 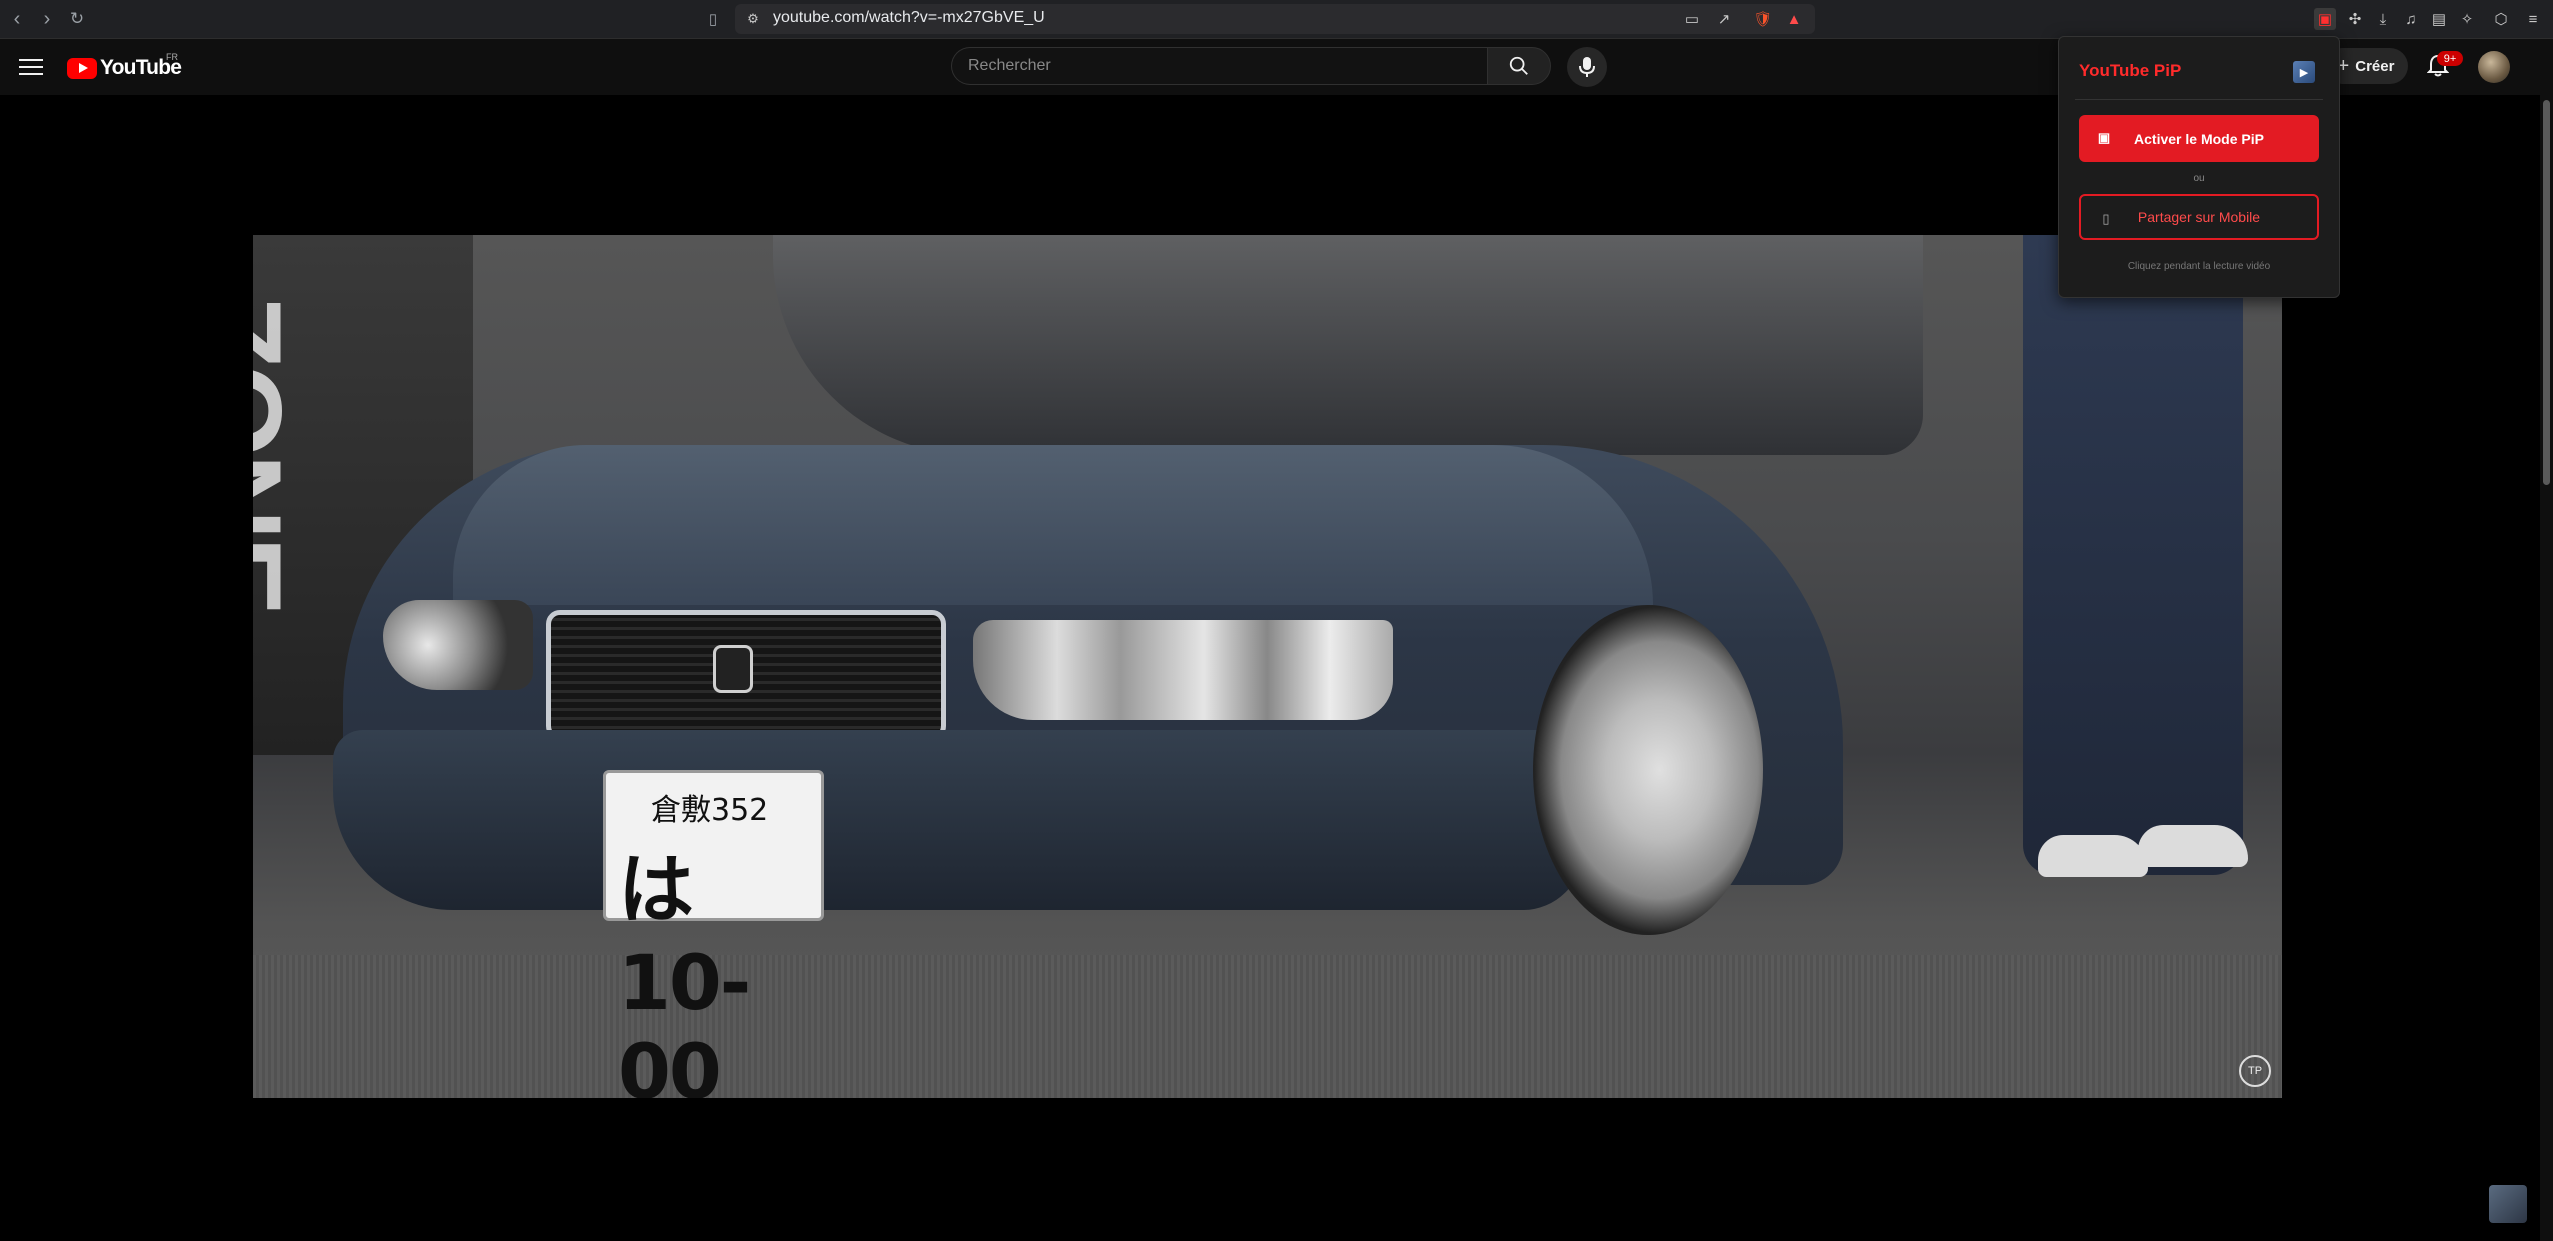 I want to click on downloads-icon: ⤓, so click(x=2383, y=19).